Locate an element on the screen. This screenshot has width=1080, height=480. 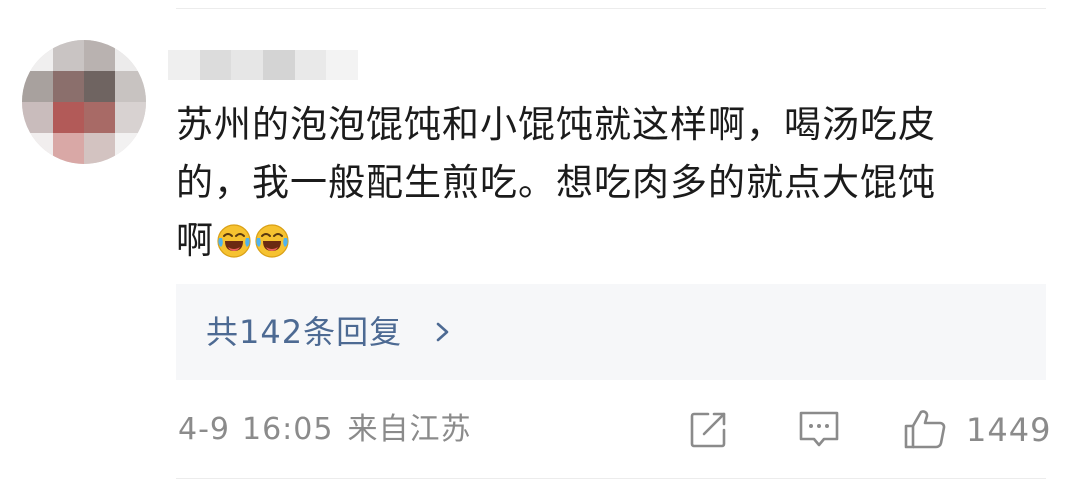
chevron-right-icon is located at coordinates (442, 332).